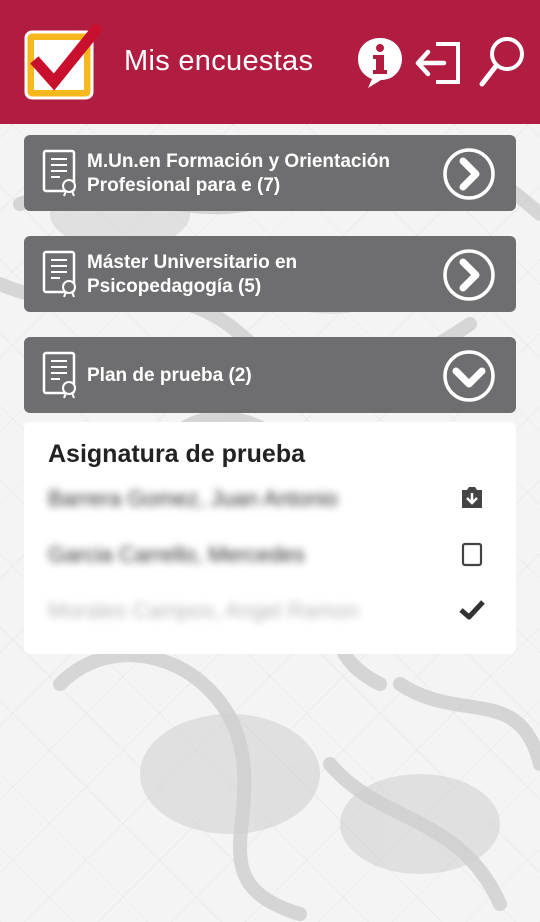 The height and width of the screenshot is (922, 540). What do you see at coordinates (203, 610) in the screenshot?
I see `professor-name: Morales Campos, Angel Ramon` at bounding box center [203, 610].